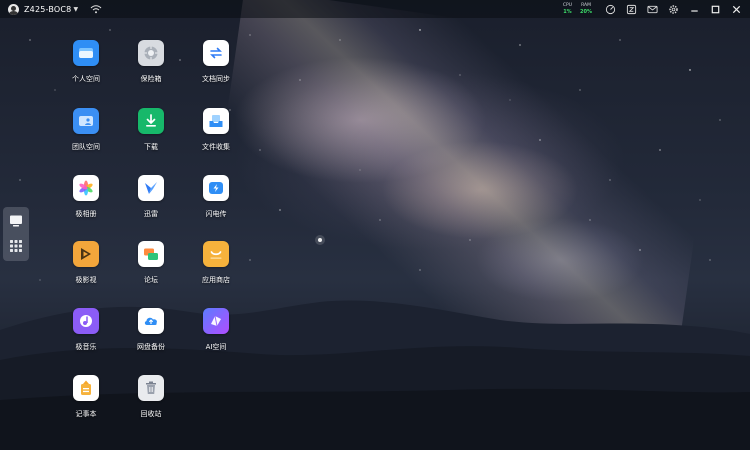 The height and width of the screenshot is (450, 750). Describe the element at coordinates (375, 9) in the screenshot. I see `top-bar: Z425-BOC8 ▼ CPU 1% RAM 20%` at that location.